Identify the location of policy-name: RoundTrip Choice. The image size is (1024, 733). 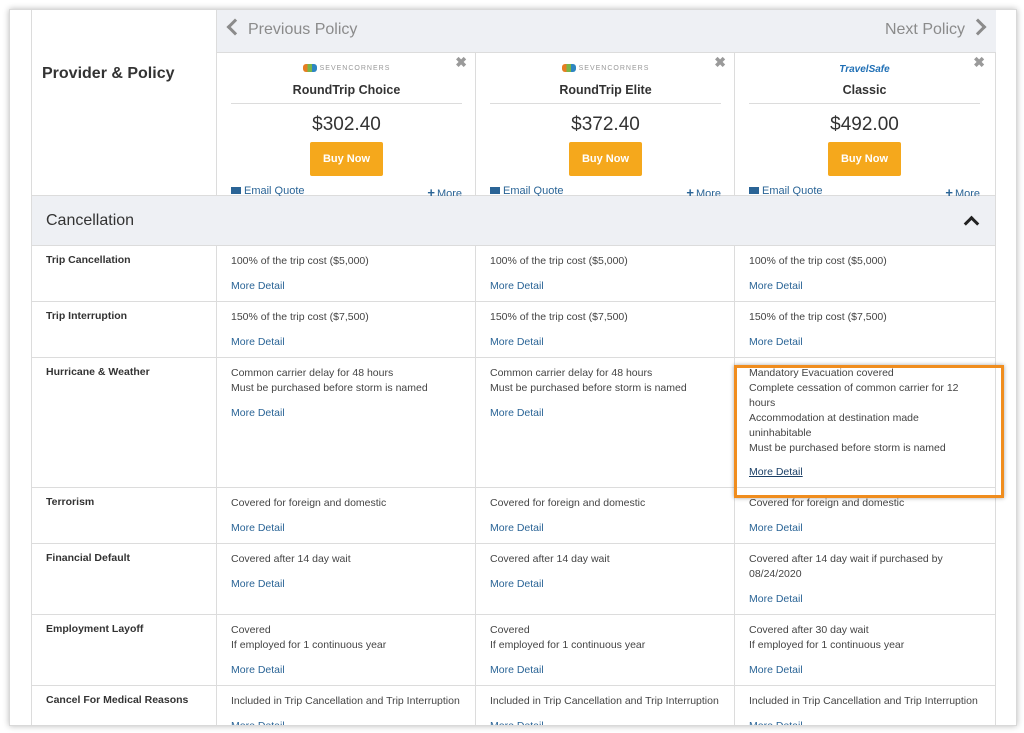
(346, 90).